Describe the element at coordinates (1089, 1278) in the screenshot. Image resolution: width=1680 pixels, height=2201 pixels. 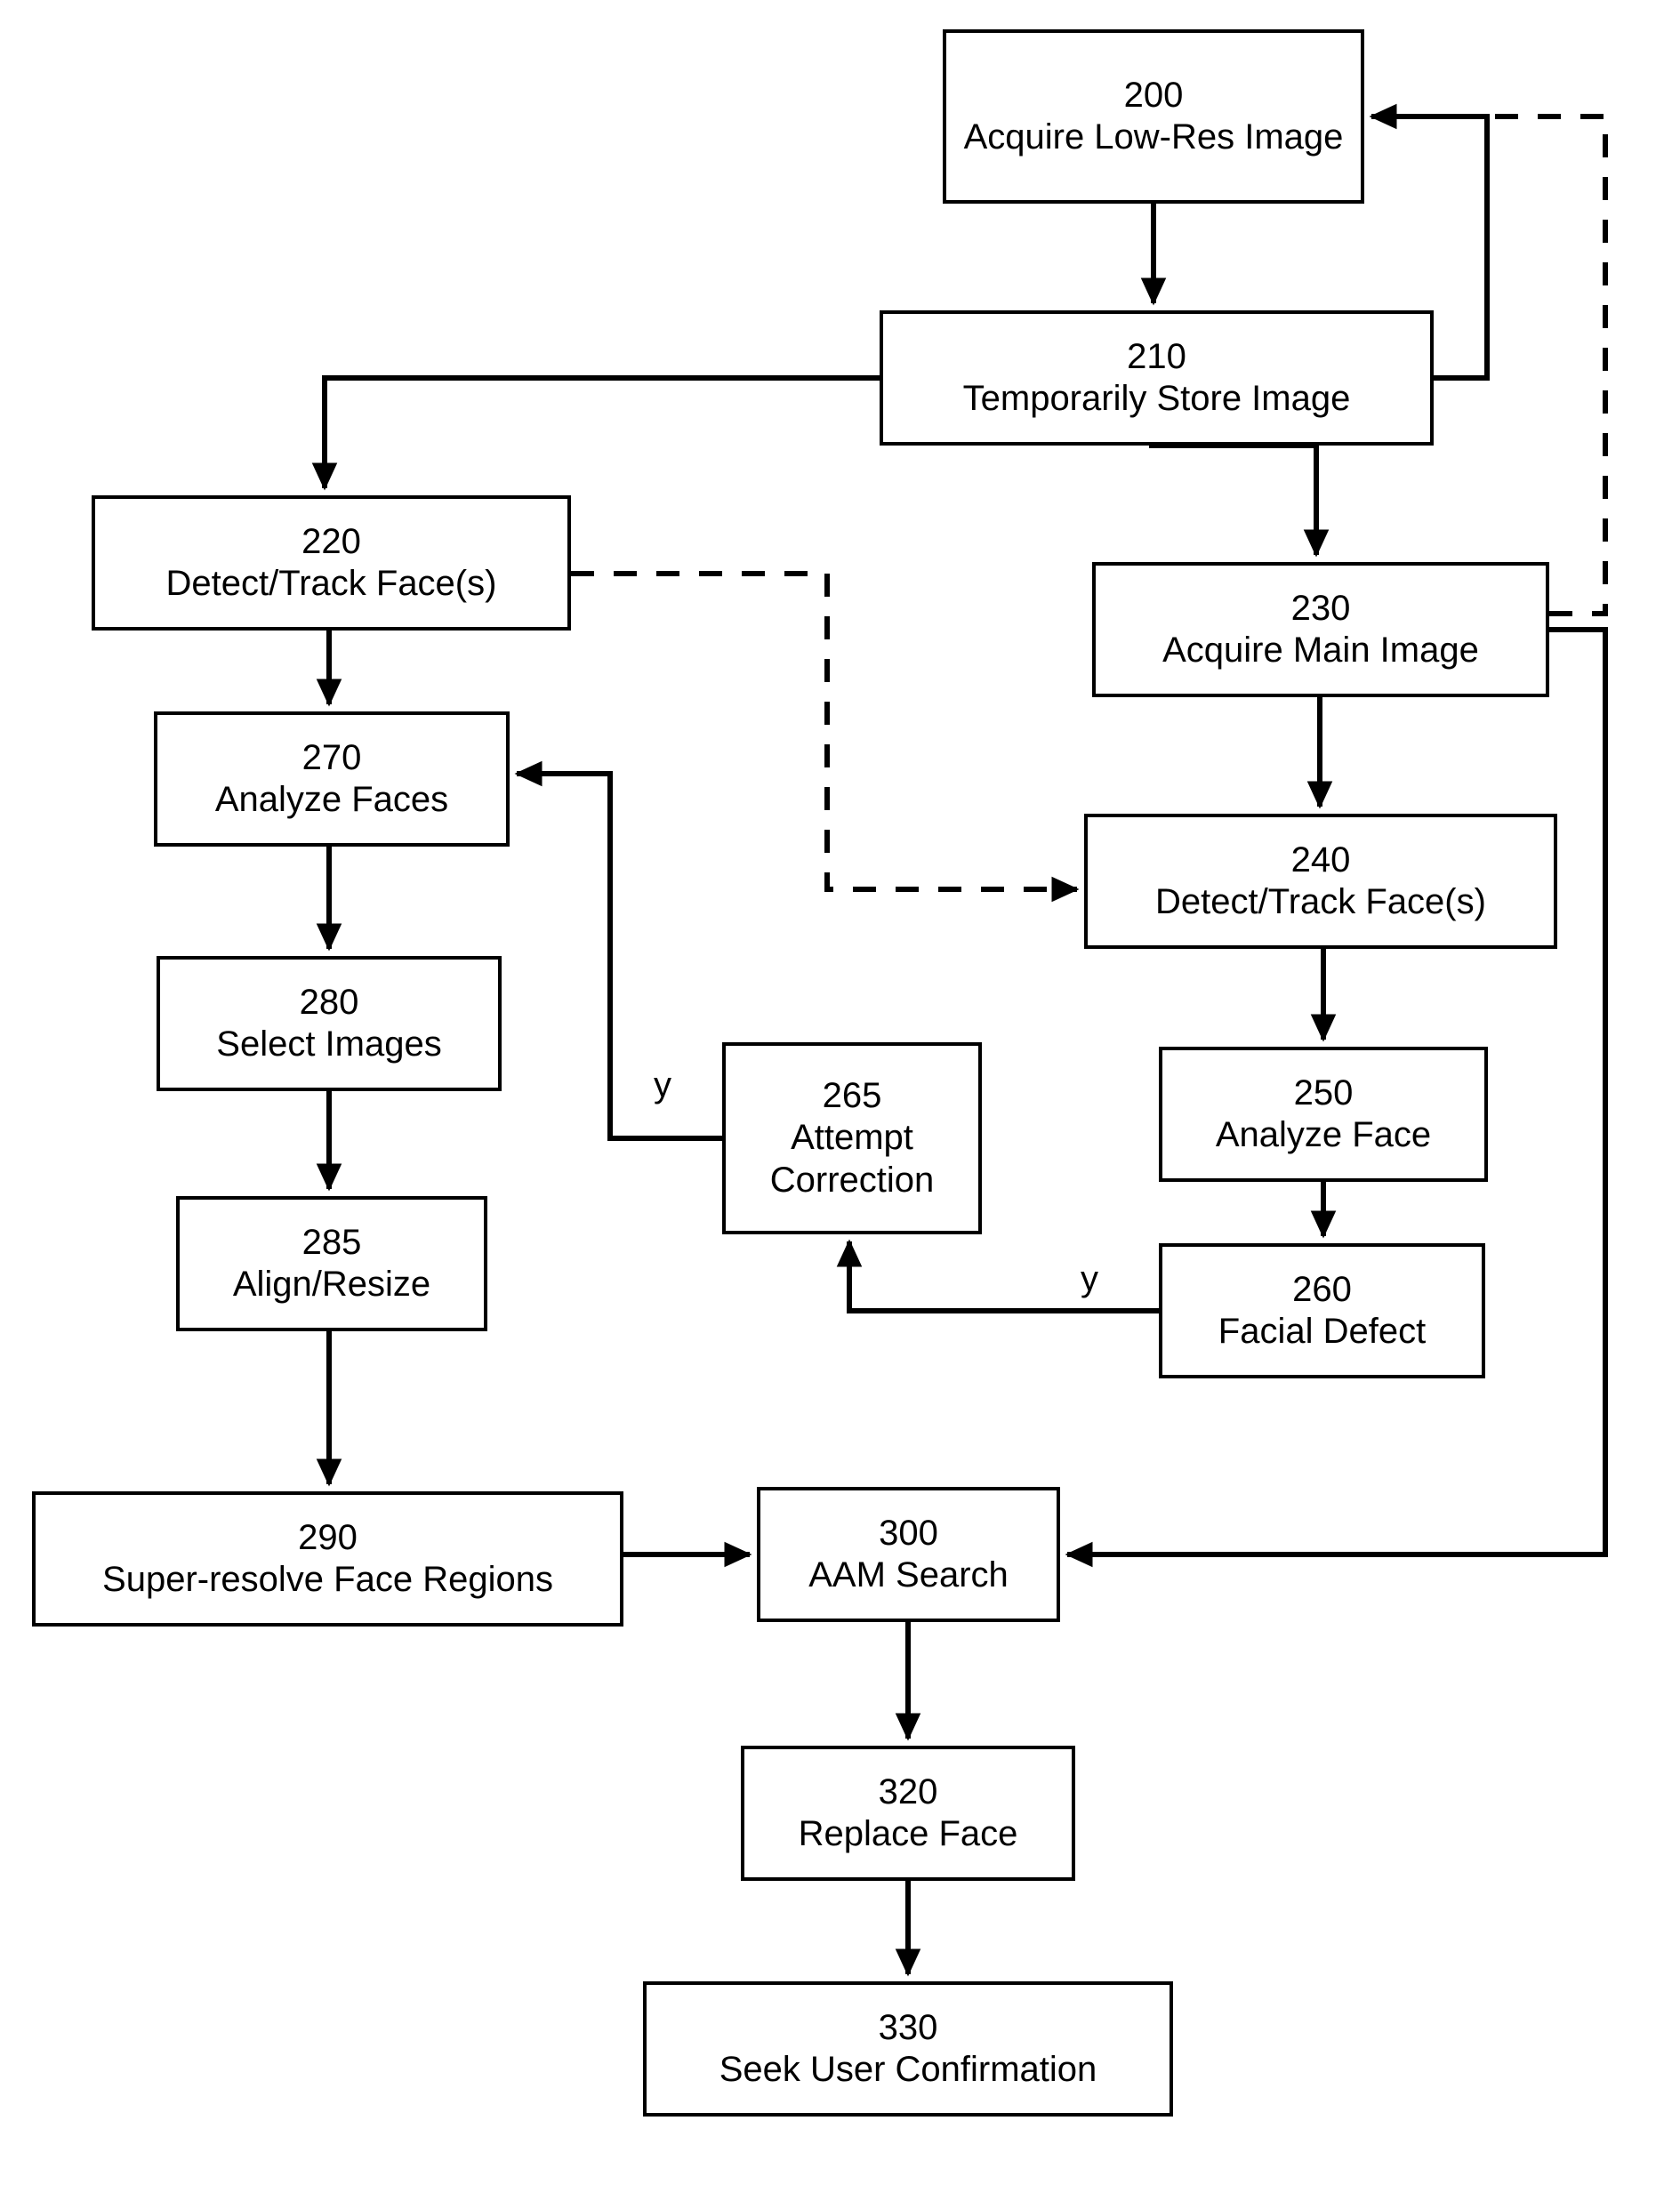
I see `edge-label-y-from-260: y` at that location.